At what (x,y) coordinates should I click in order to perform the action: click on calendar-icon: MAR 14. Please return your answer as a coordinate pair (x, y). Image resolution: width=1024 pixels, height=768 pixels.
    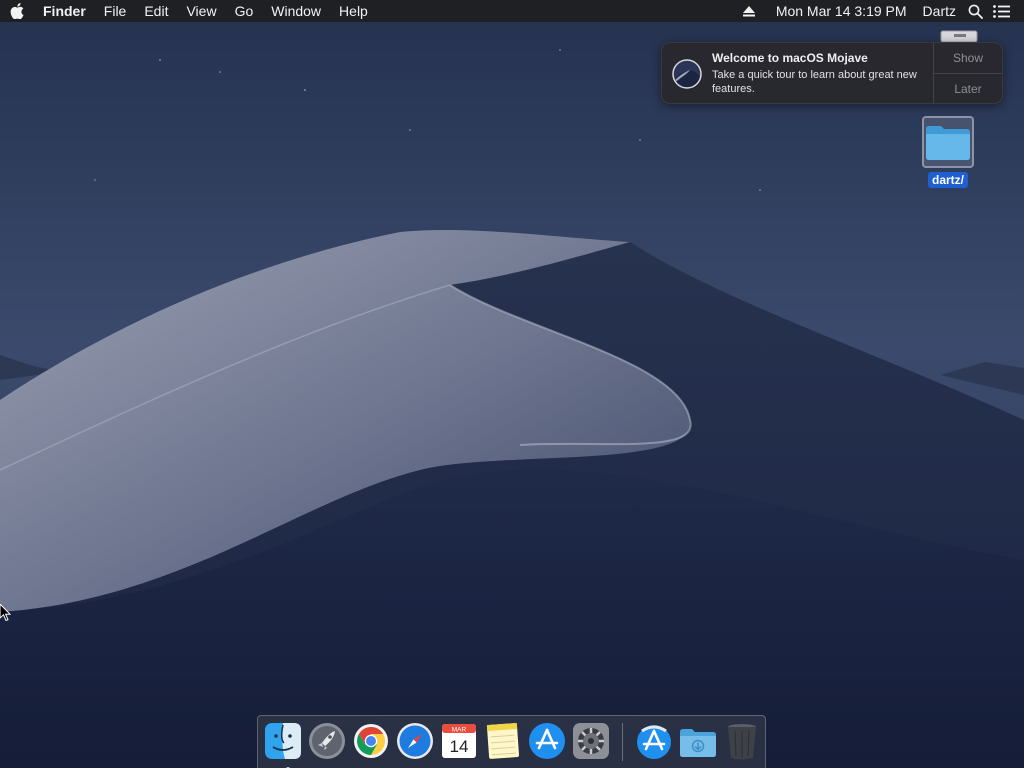
    Looking at the image, I should click on (459, 741).